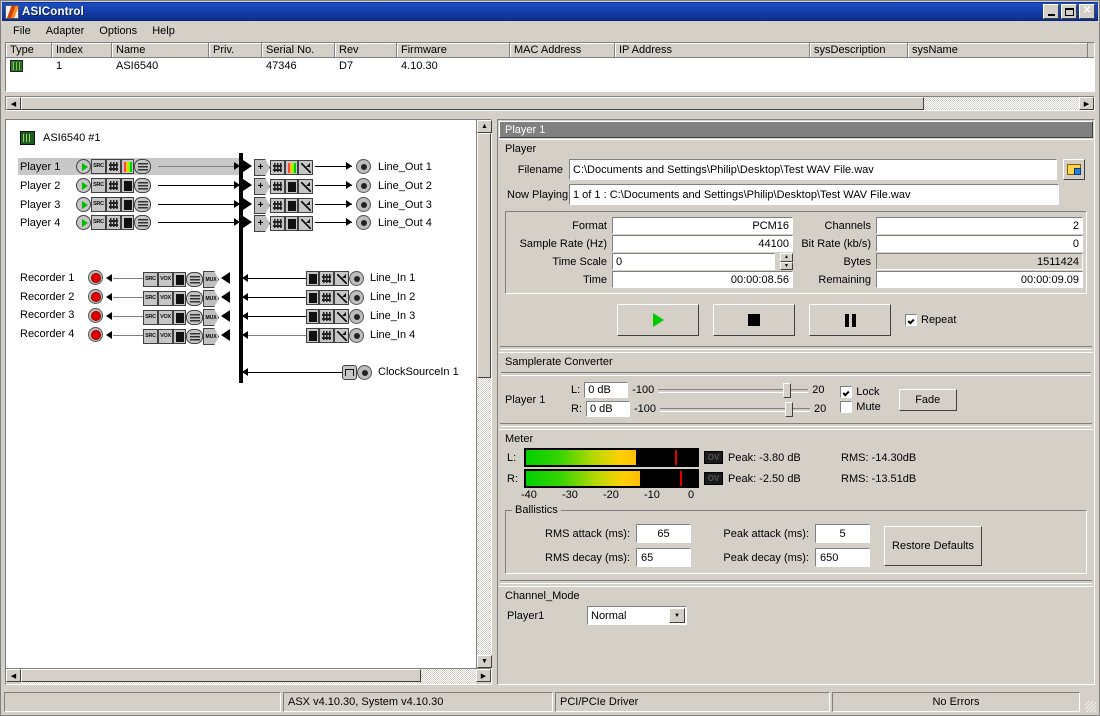  I want to click on node-label-line-in-1: Line_In 1, so click(392, 278).